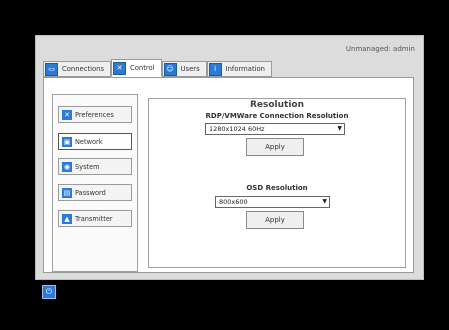  I want to click on sidebar-item-preferences: ✕ Preferences, so click(95, 114).